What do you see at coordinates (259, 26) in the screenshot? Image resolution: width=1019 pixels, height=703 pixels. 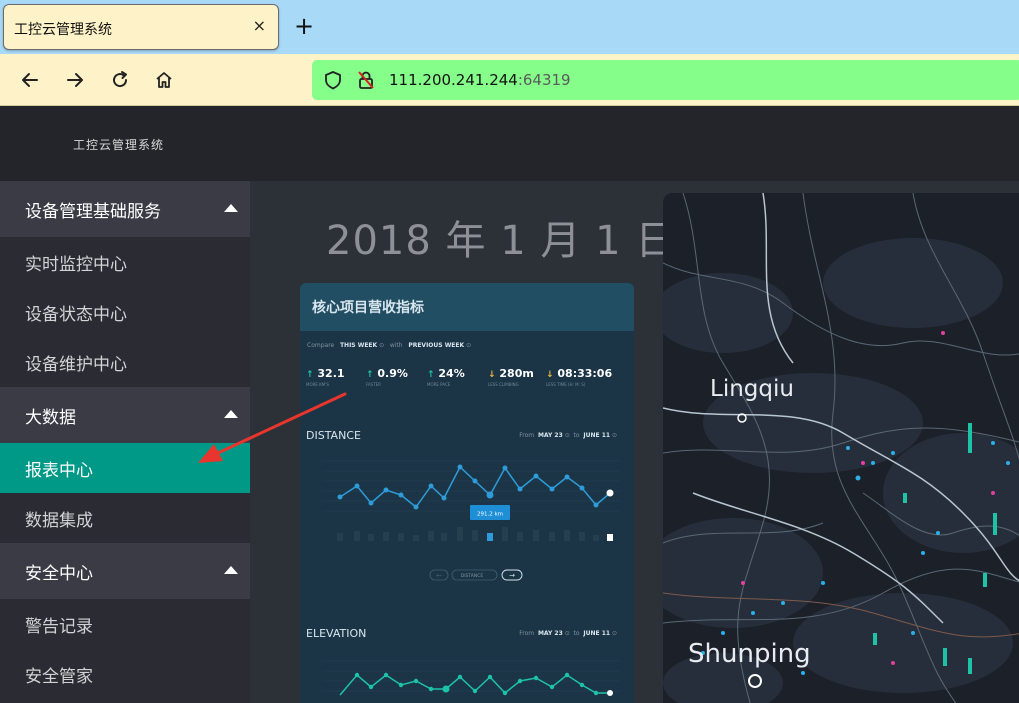 I see `close-tab-icon: ×` at bounding box center [259, 26].